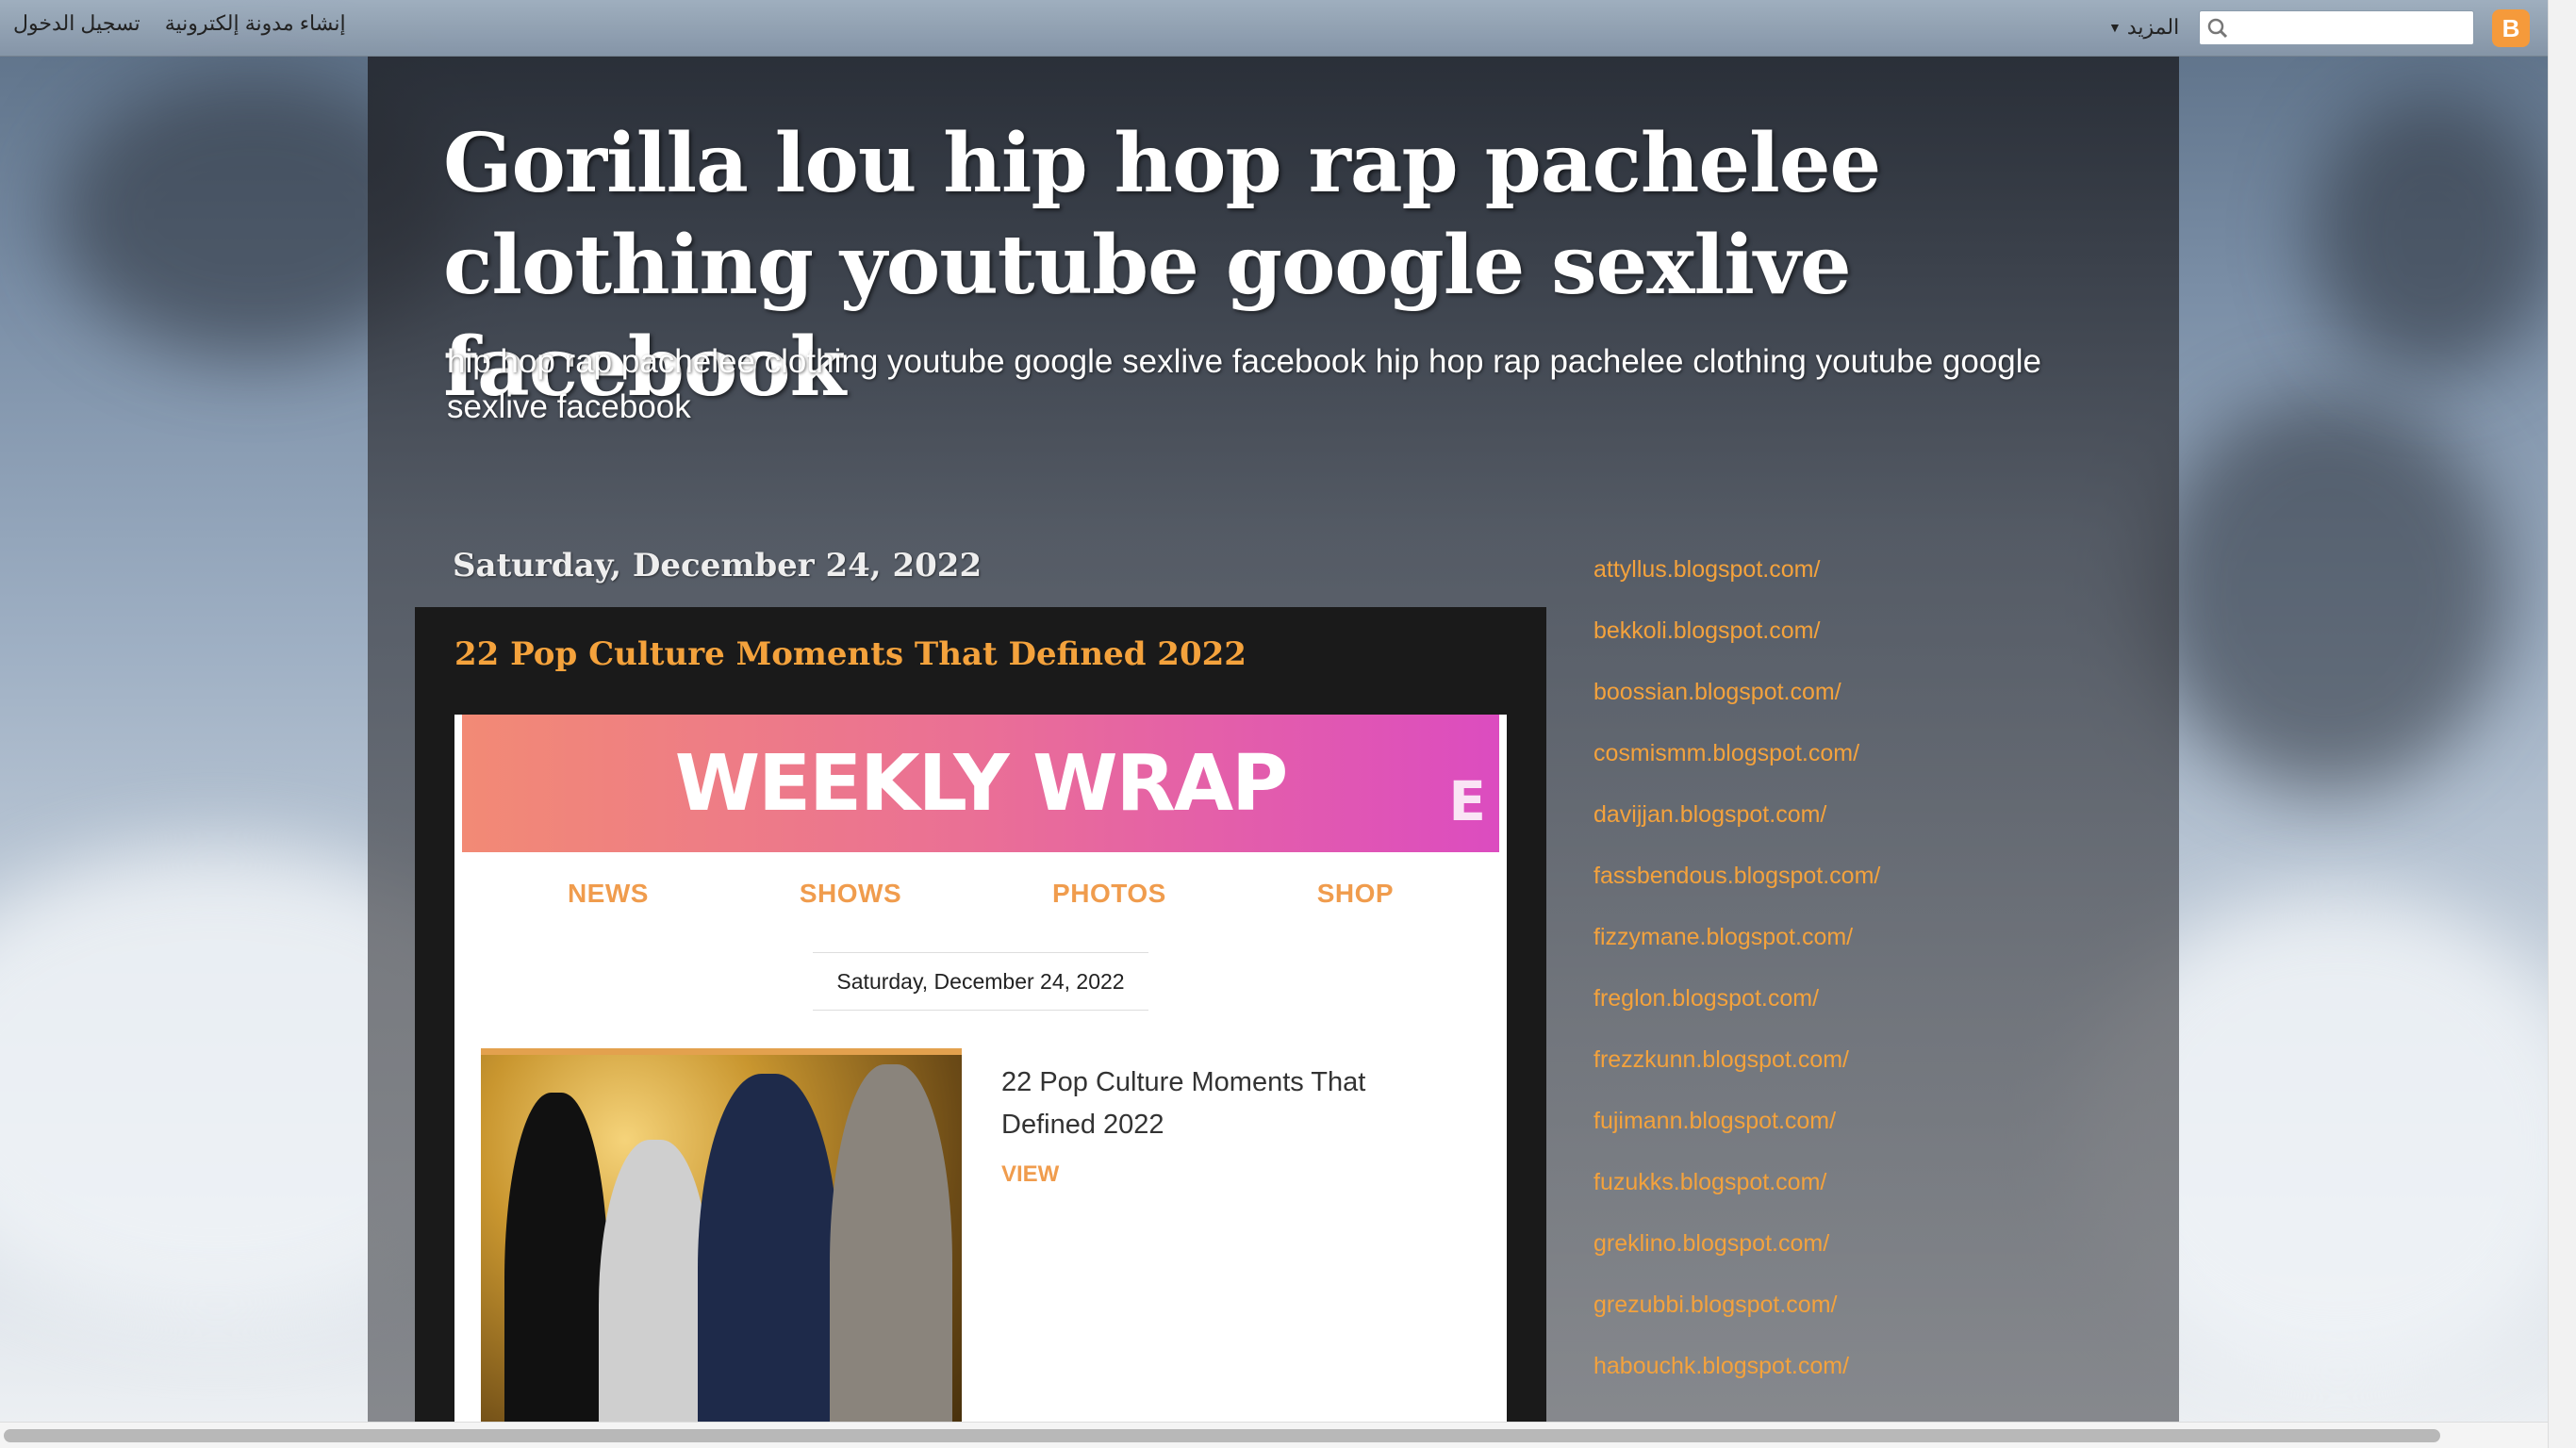  Describe the element at coordinates (1222, 1435) in the screenshot. I see `scrollbar-thumb` at that location.